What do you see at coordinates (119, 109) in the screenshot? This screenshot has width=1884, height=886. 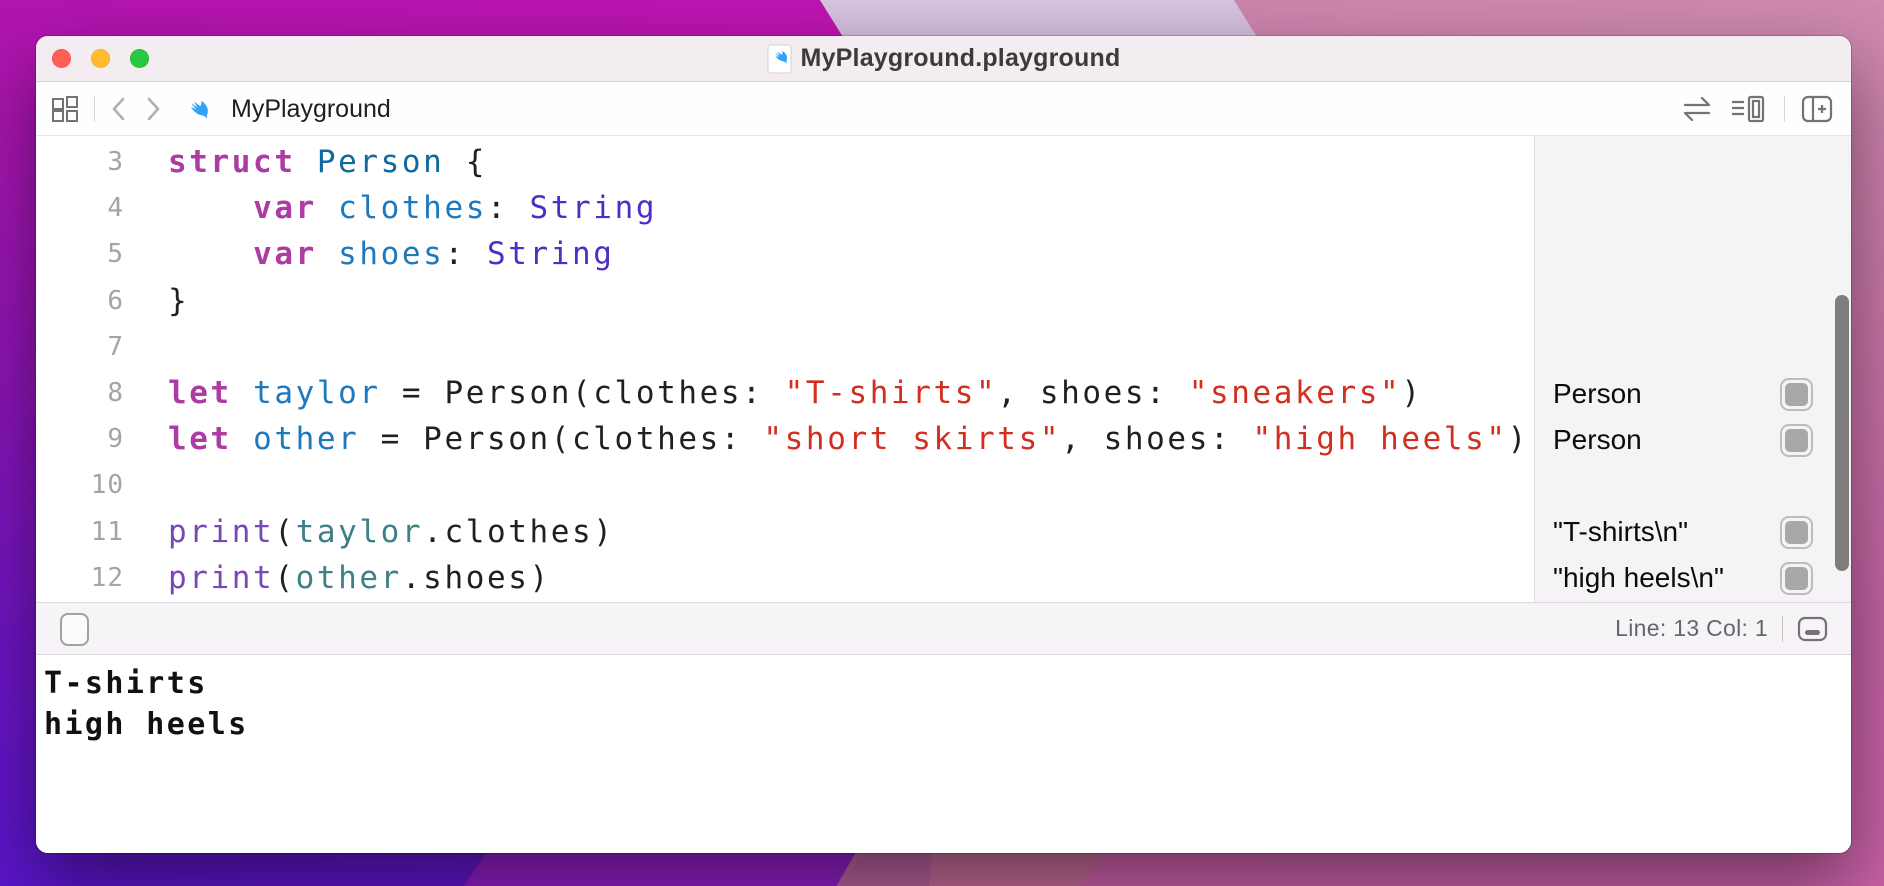 I see `back-icon` at bounding box center [119, 109].